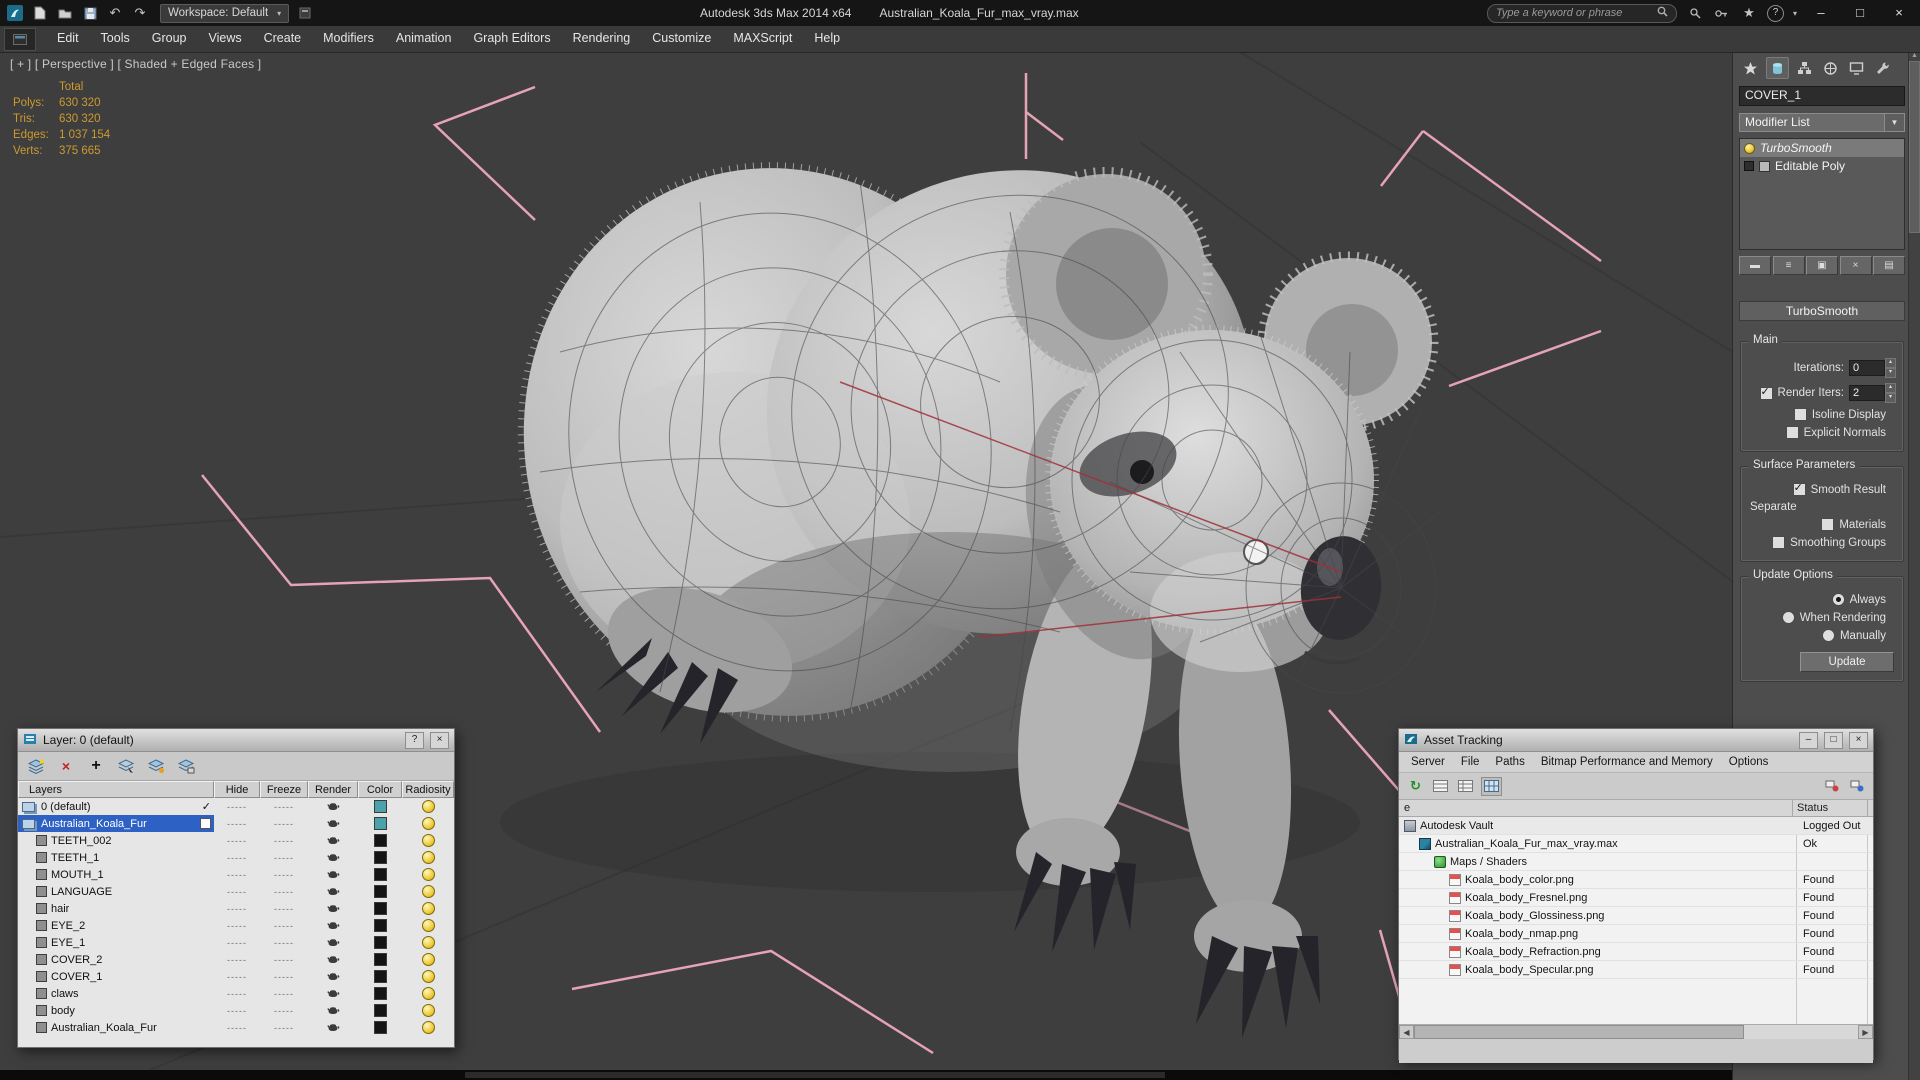 The image size is (1920, 1080). Describe the element at coordinates (1872, 393) in the screenshot. I see `render-iters-spinner: 2 ▴ ▾` at that location.